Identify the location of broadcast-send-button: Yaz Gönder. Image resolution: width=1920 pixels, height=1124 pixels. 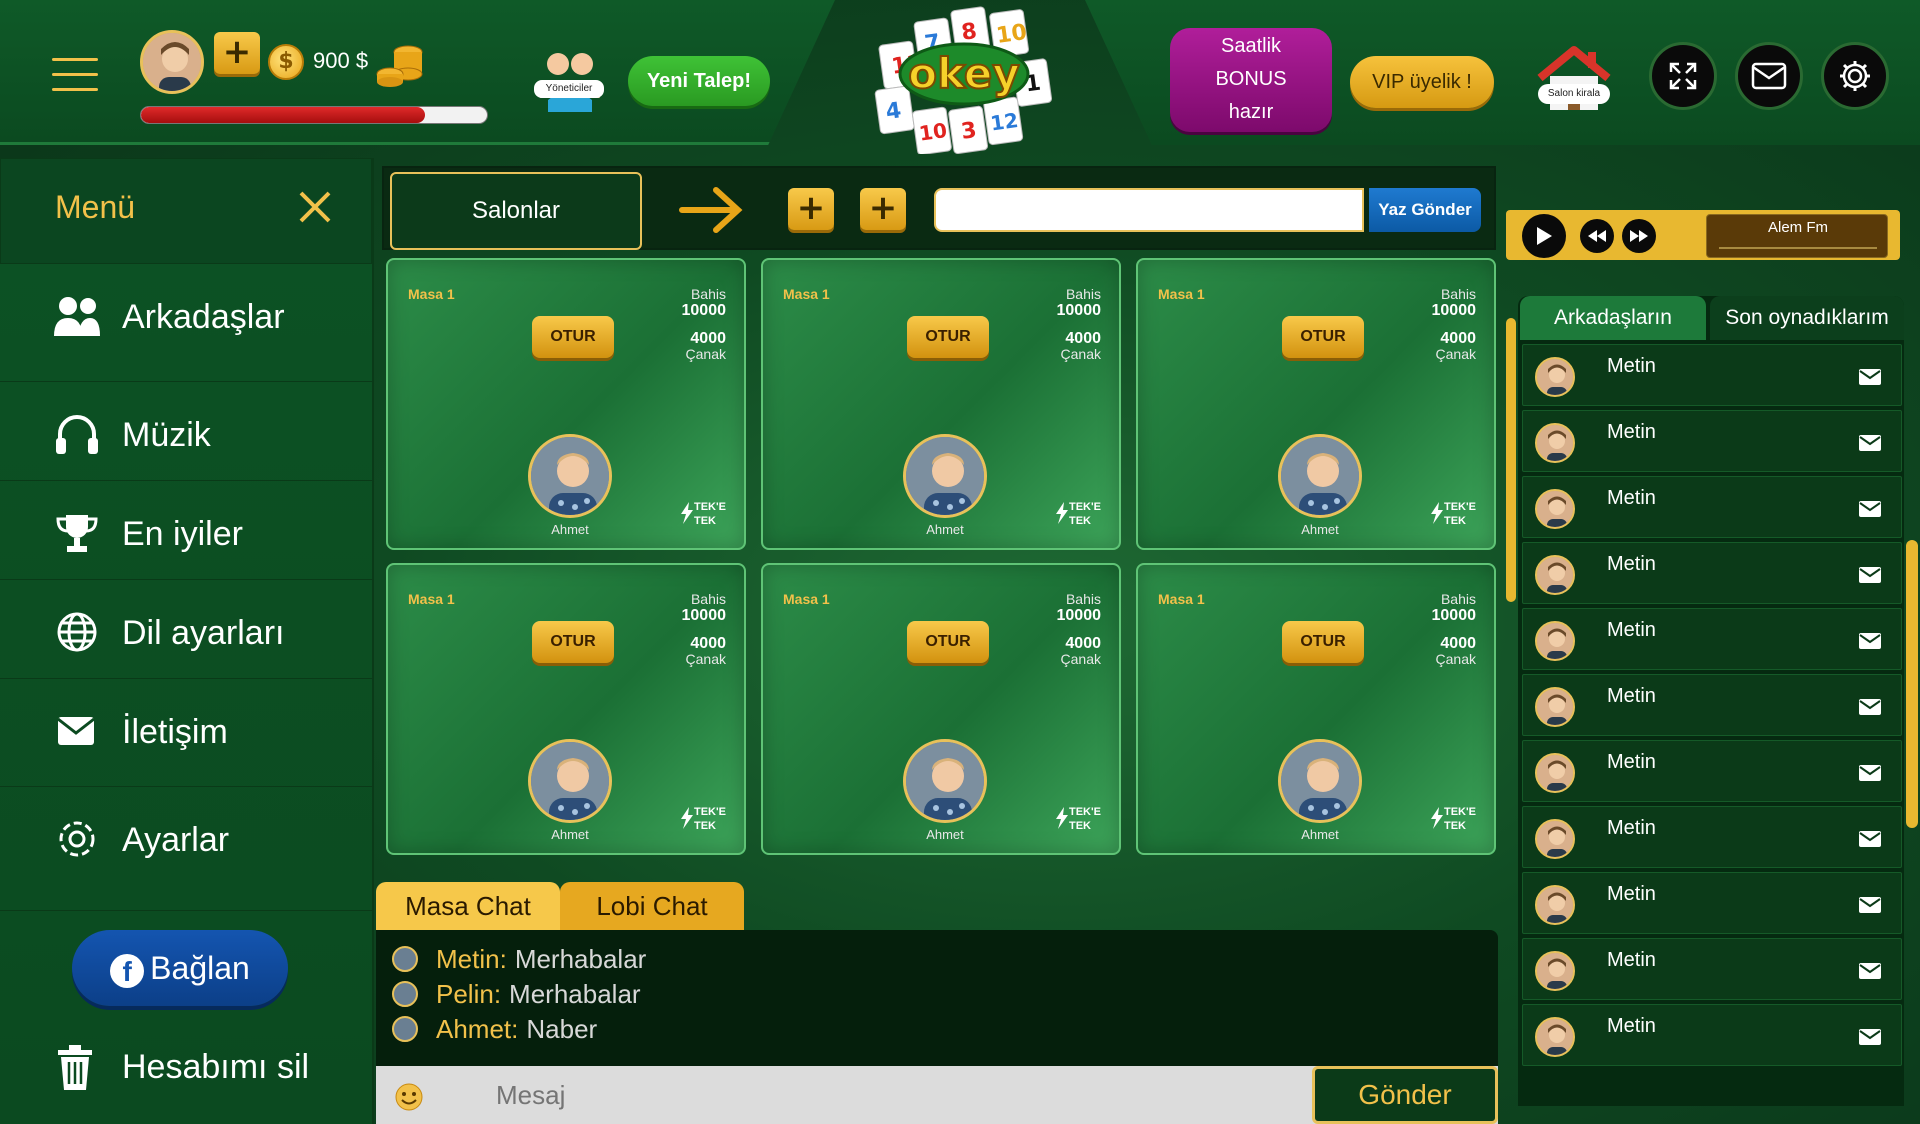
(1425, 210).